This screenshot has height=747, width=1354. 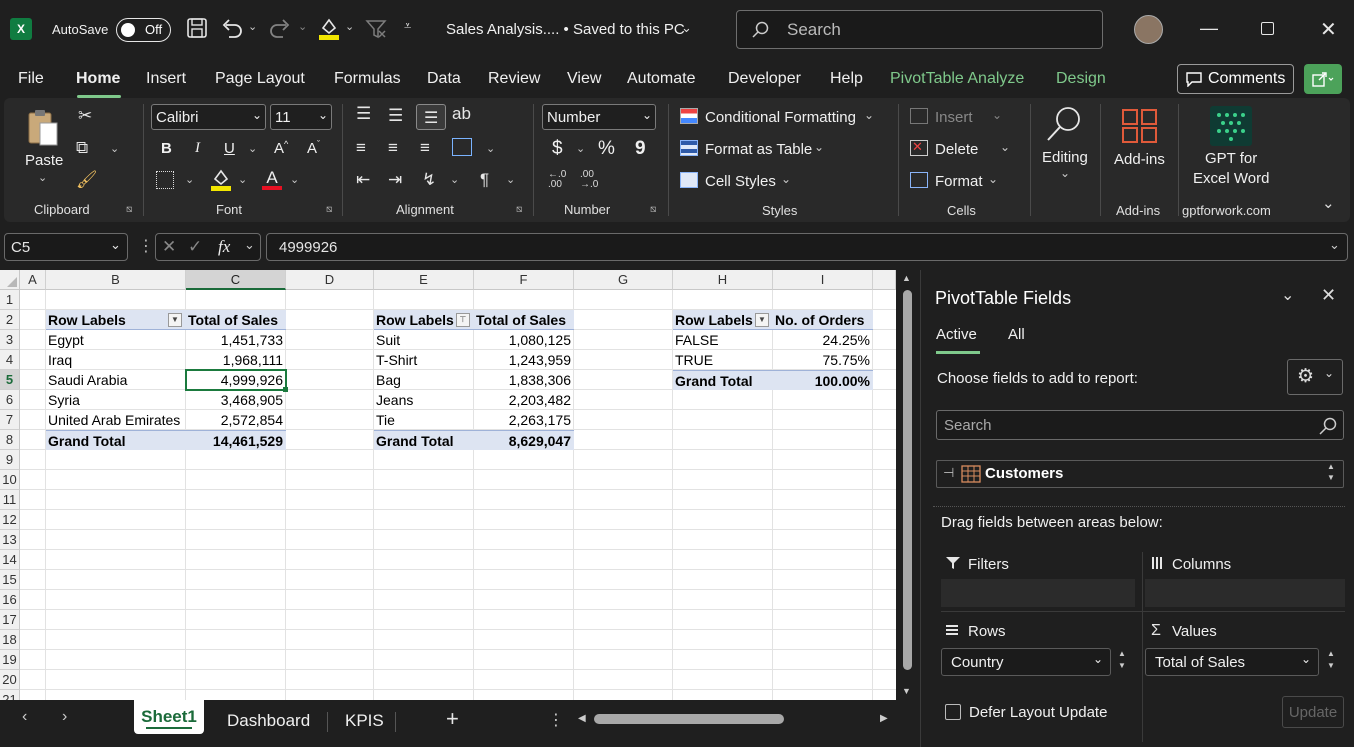 What do you see at coordinates (1313, 712) in the screenshot?
I see `update-button: Update` at bounding box center [1313, 712].